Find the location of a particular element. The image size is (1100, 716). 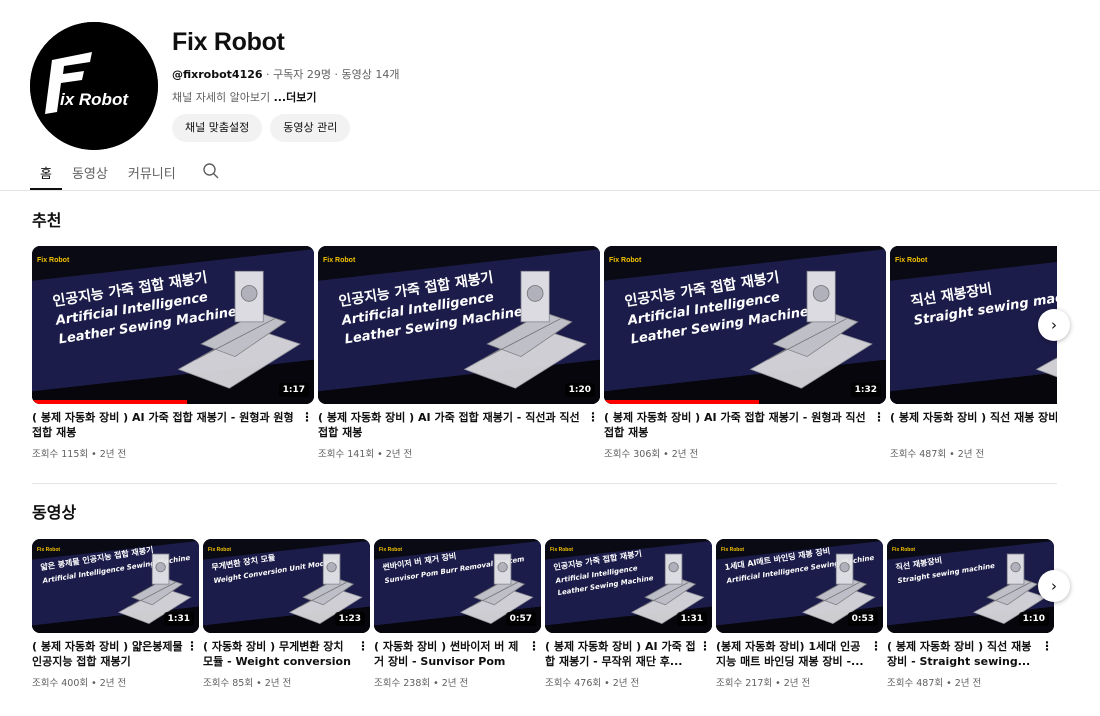

tab-community: 커뮤니티 is located at coordinates (152, 173).